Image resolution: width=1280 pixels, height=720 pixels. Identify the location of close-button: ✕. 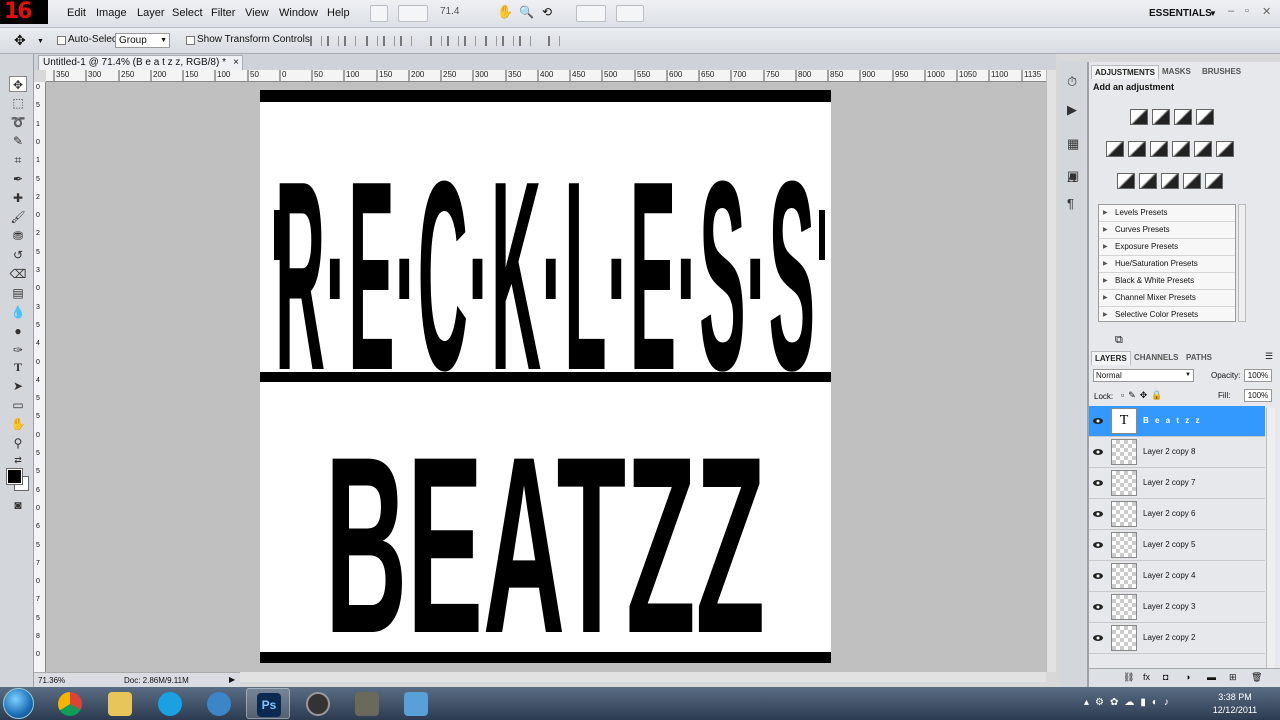
(1266, 11).